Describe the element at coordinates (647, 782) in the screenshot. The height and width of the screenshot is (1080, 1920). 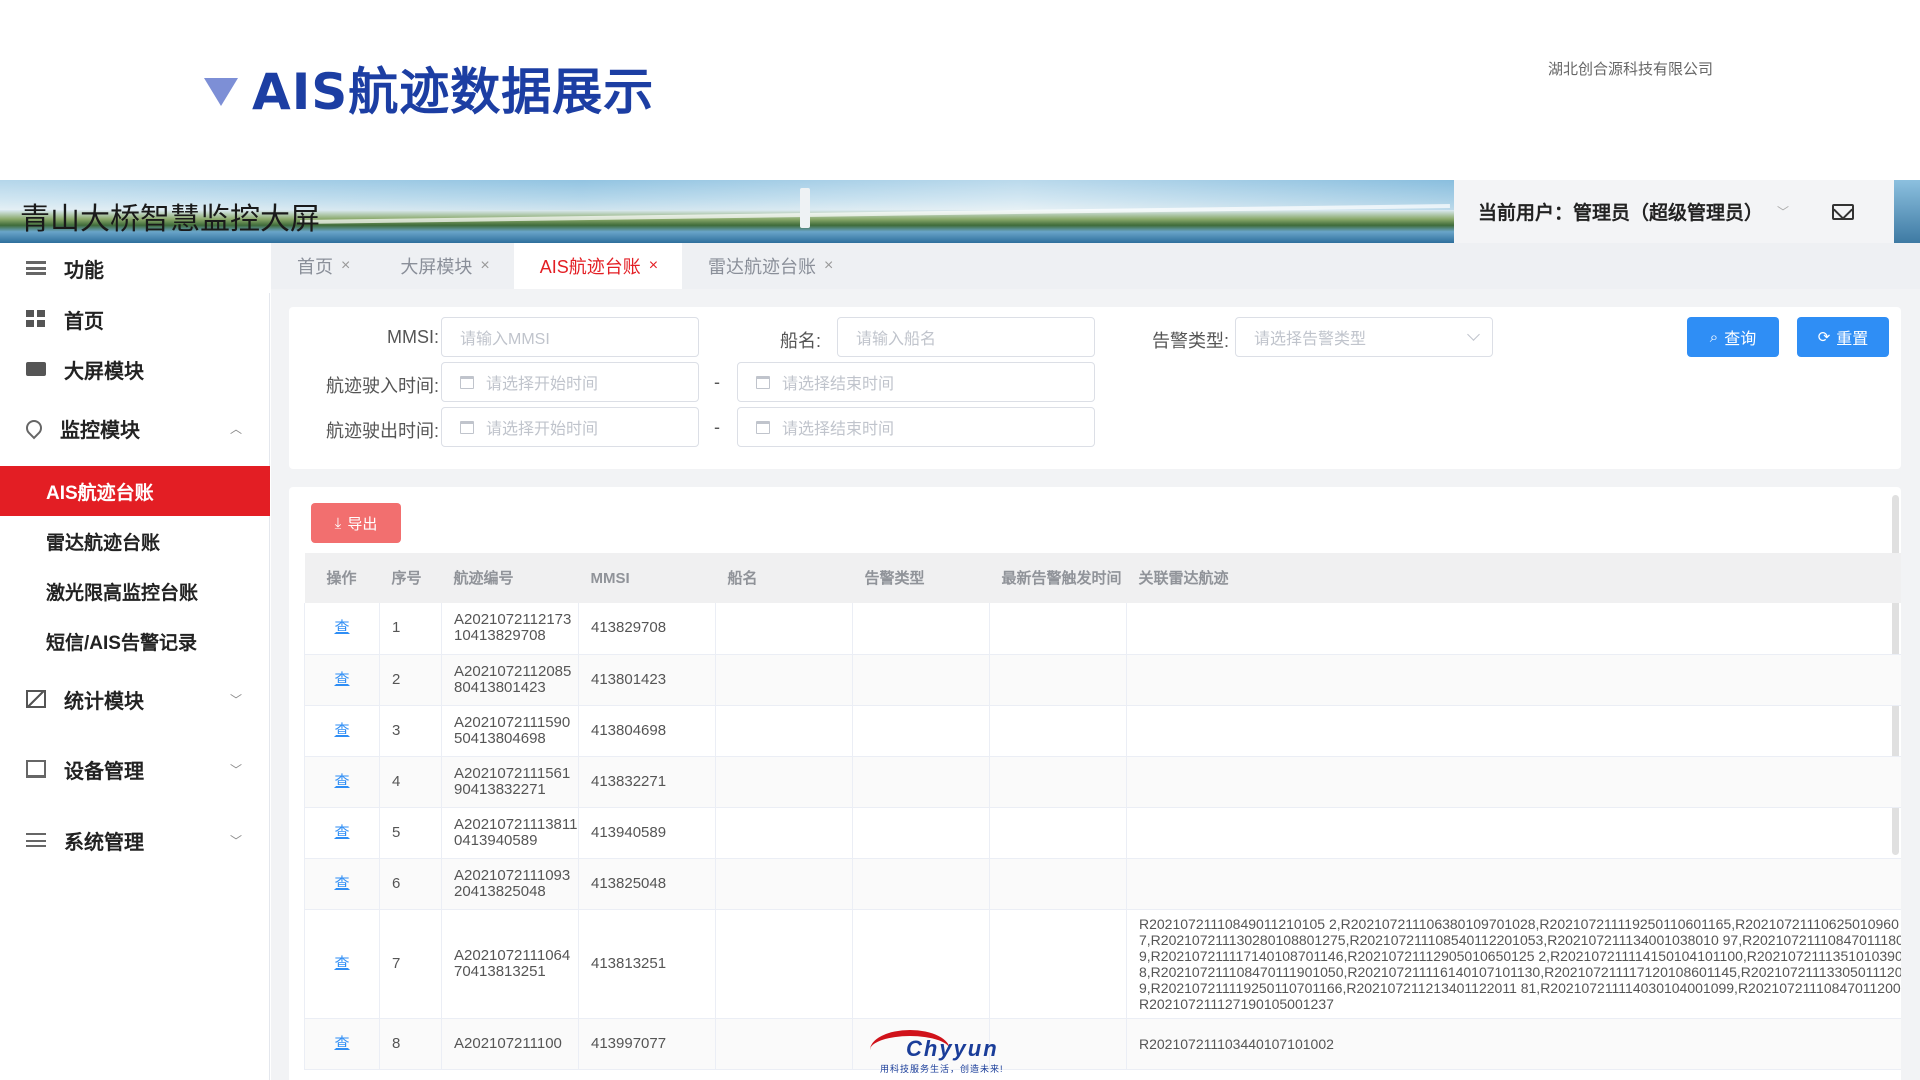
I see `mmsi-cell: 413832271` at that location.